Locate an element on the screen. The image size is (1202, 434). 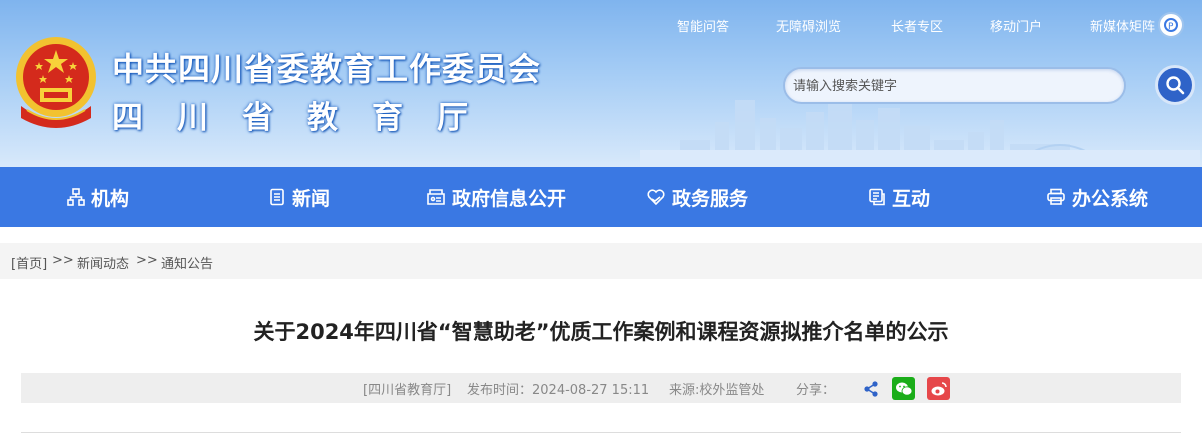
news-icon is located at coordinates (277, 197).